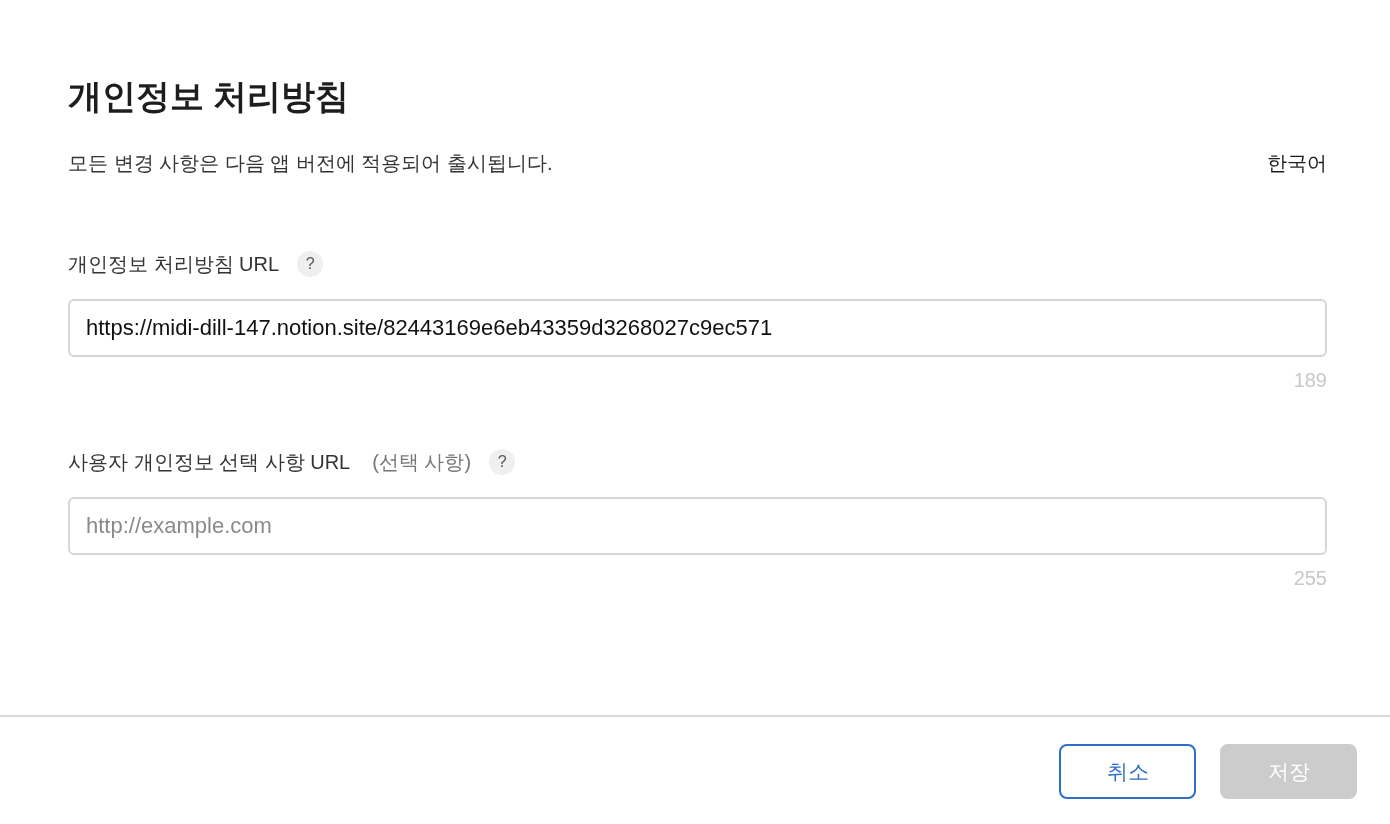  I want to click on description-text: 모든 변경 사항은 다음 앱 버전에 적용되어 출시됩니다., so click(310, 163).